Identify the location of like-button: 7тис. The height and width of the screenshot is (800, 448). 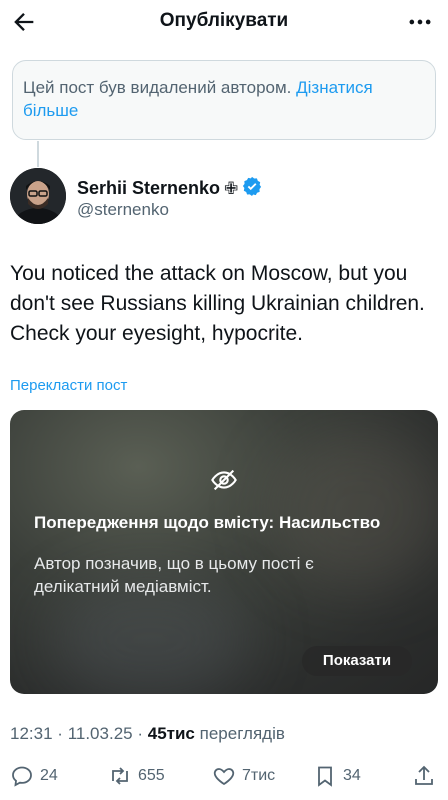
(243, 776).